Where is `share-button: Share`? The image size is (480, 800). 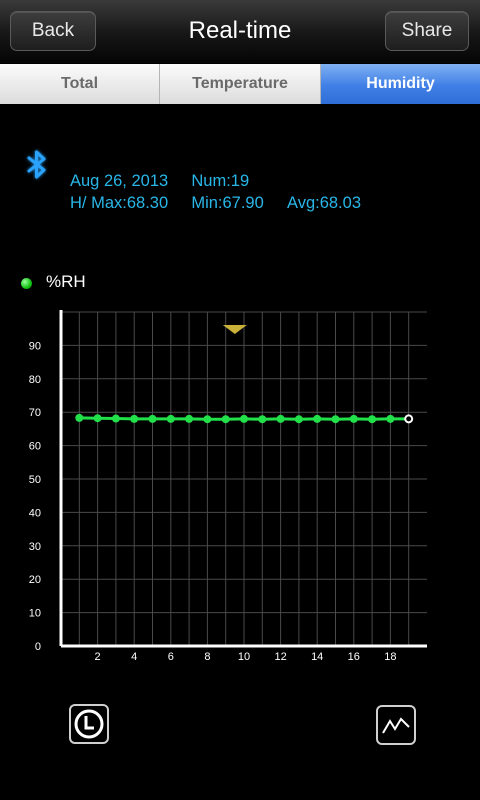 share-button: Share is located at coordinates (427, 31).